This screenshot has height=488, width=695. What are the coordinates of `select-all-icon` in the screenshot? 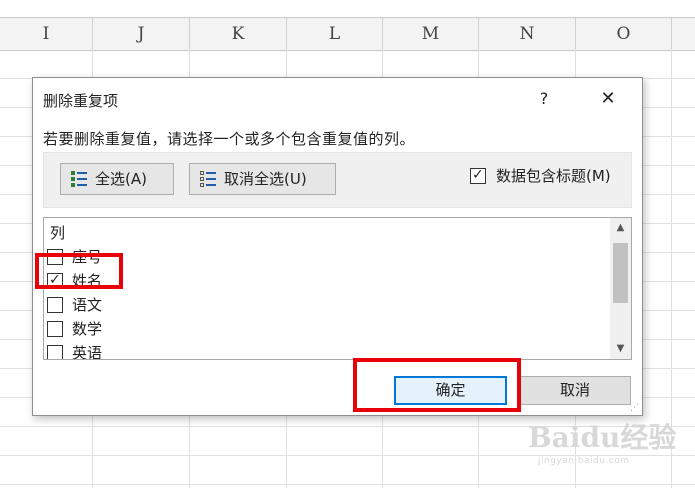 It's located at (79, 179).